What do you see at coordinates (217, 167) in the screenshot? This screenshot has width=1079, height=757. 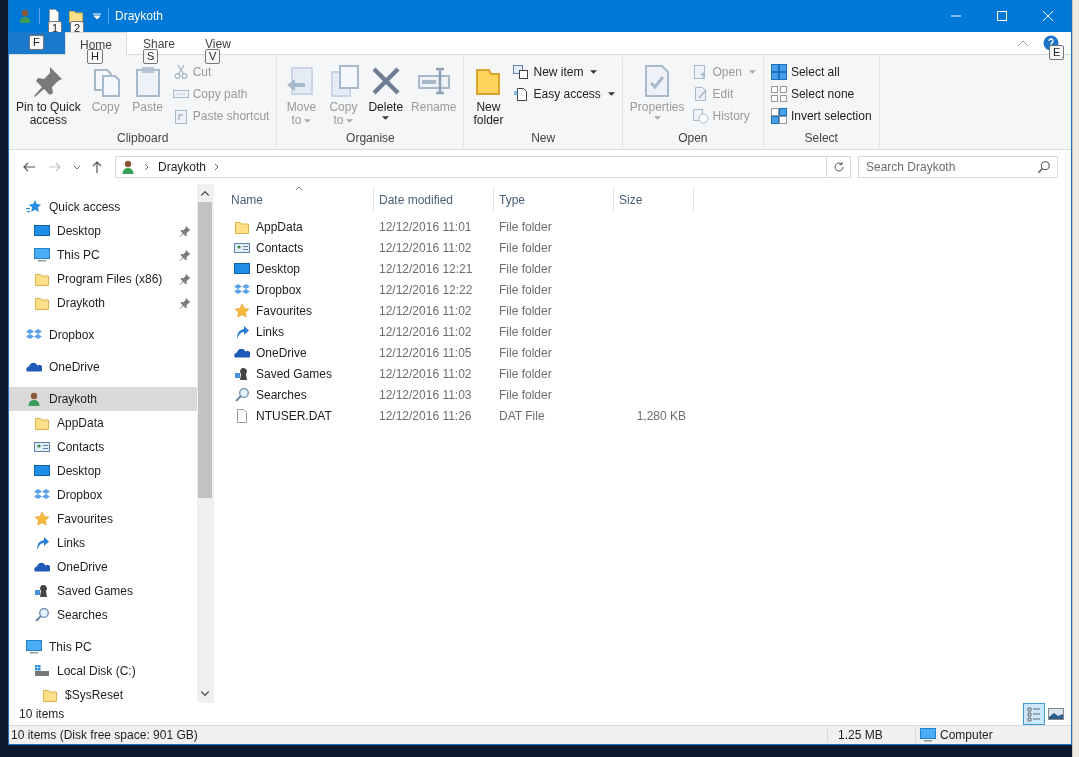 I see `chevron-icon` at bounding box center [217, 167].